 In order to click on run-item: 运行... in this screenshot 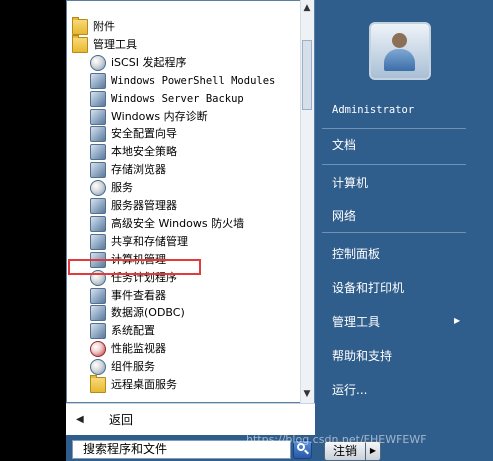, I will do `click(349, 389)`.